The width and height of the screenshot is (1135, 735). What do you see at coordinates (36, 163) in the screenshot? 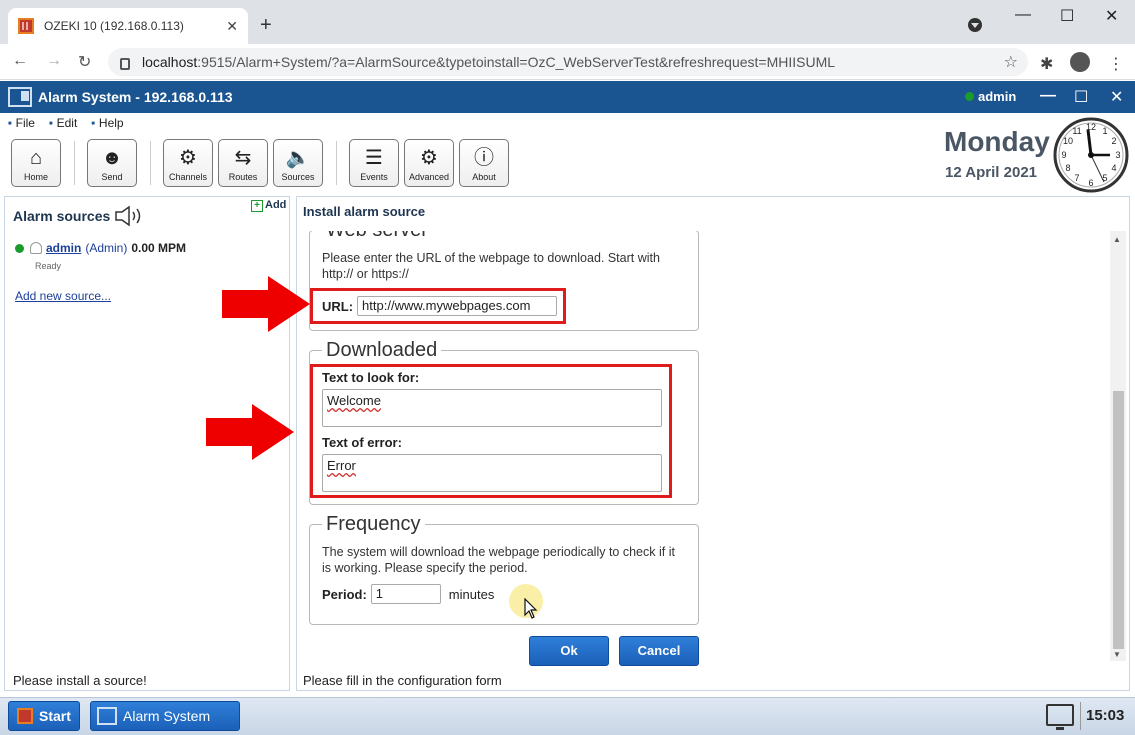
I see `home-button: ⌂ Home` at bounding box center [36, 163].